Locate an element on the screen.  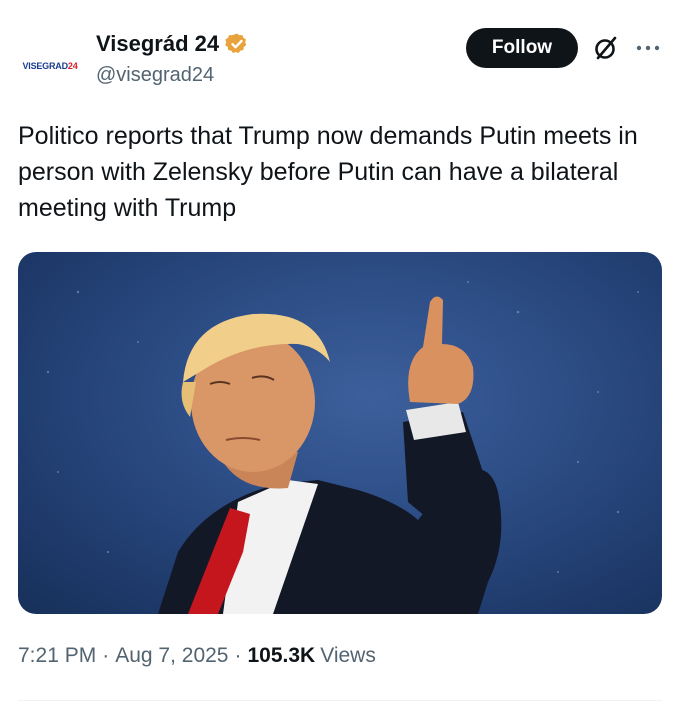
avatar-logo-text: VISEGRAD is located at coordinates (45, 66).